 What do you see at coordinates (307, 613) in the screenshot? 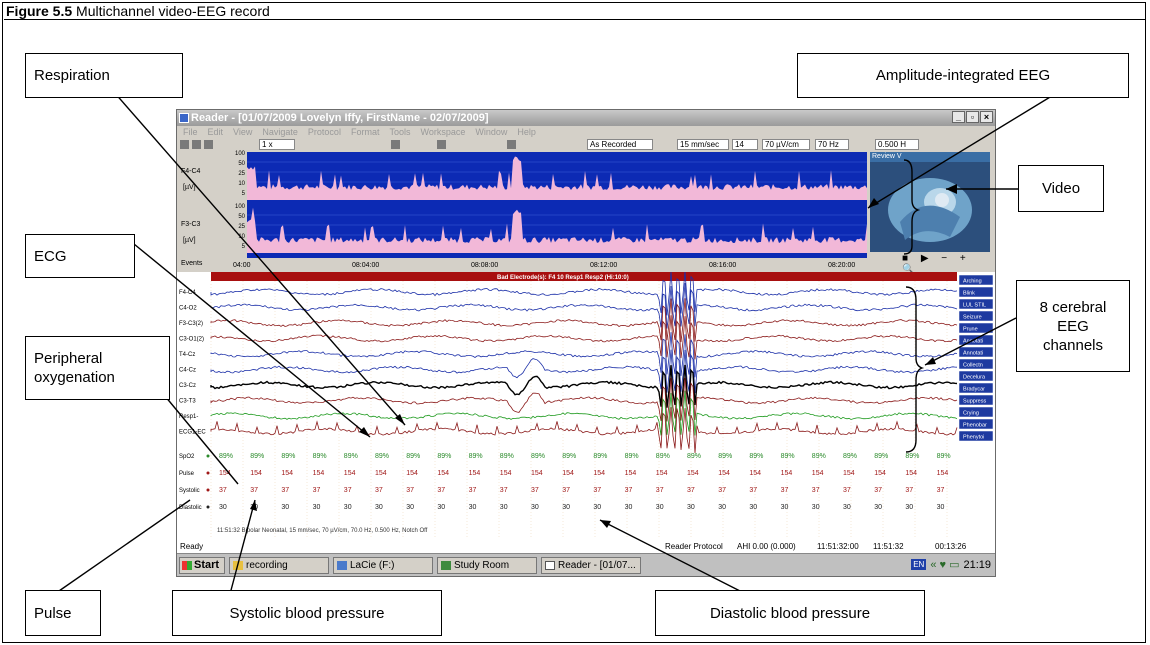
I see `callout-systolic: Systolic blood pressure` at bounding box center [307, 613].